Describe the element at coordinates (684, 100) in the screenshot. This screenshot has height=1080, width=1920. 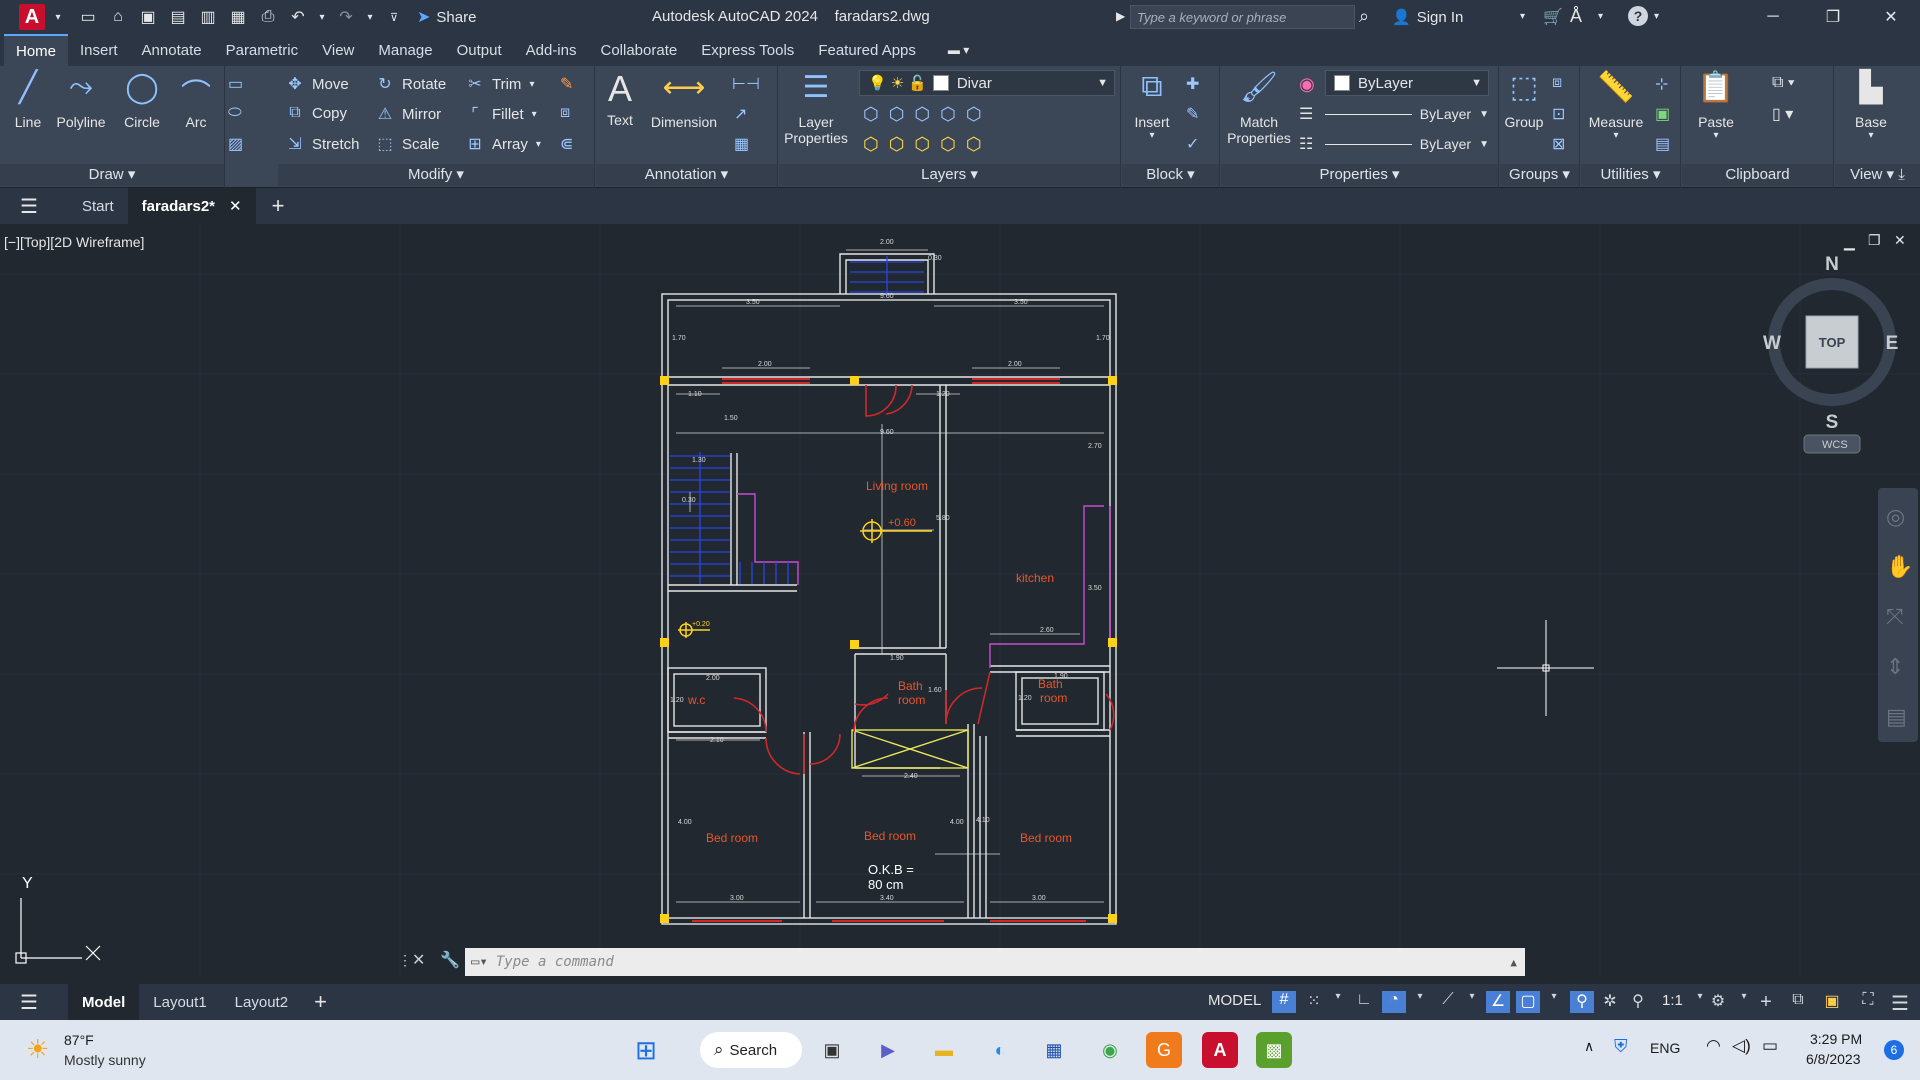
I see `dimension-button: ⟷ Dimension` at that location.